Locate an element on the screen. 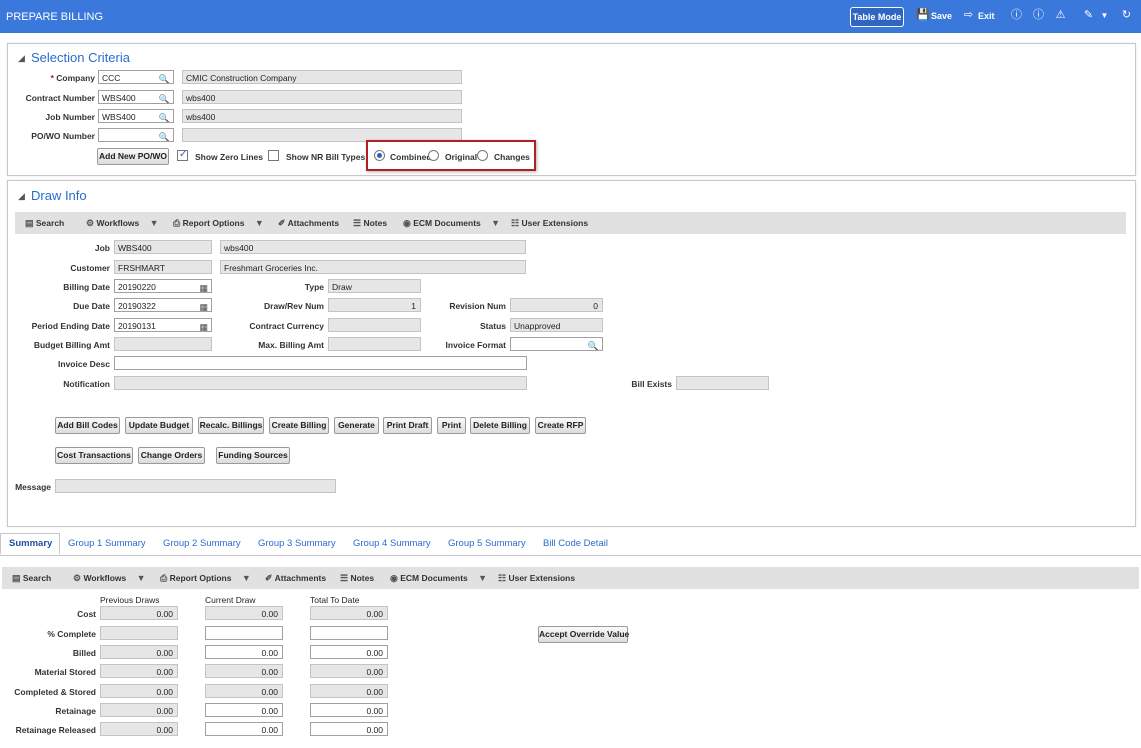 Image resolution: width=1141 pixels, height=748 pixels. save-icon: 💾 is located at coordinates (923, 15).